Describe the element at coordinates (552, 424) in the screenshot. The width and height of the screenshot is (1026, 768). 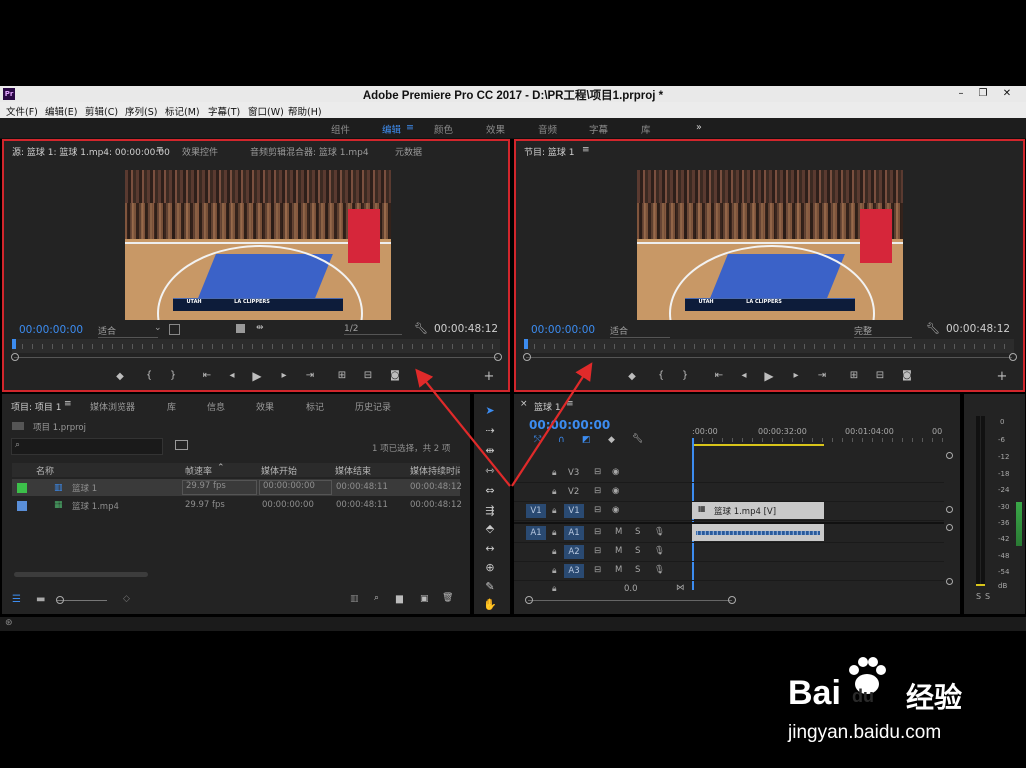
I see `arrow-to-program` at that location.